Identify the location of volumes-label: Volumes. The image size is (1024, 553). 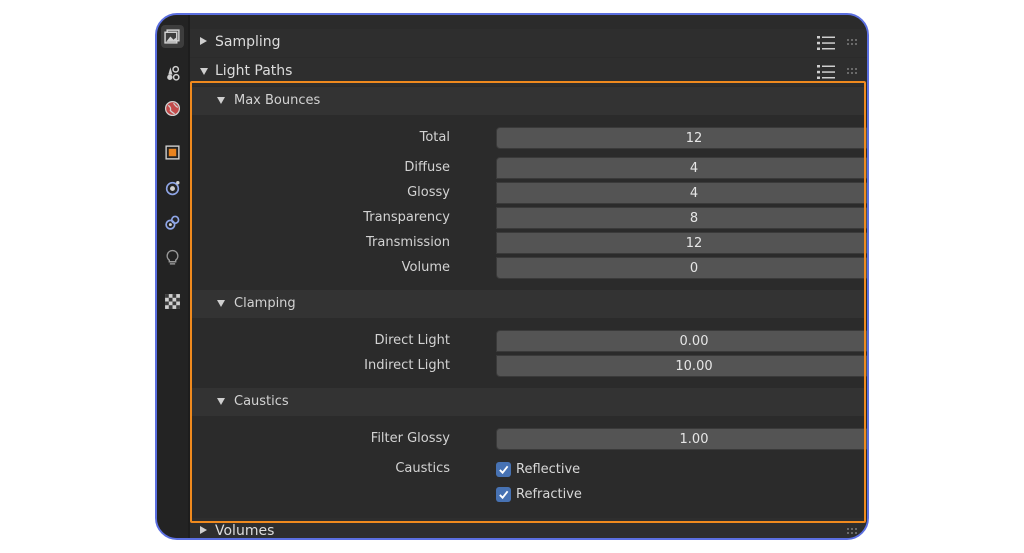
(245, 531).